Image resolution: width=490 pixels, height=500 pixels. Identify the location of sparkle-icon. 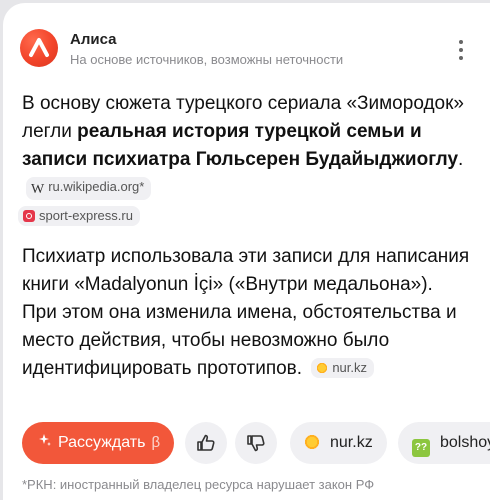
(45, 443).